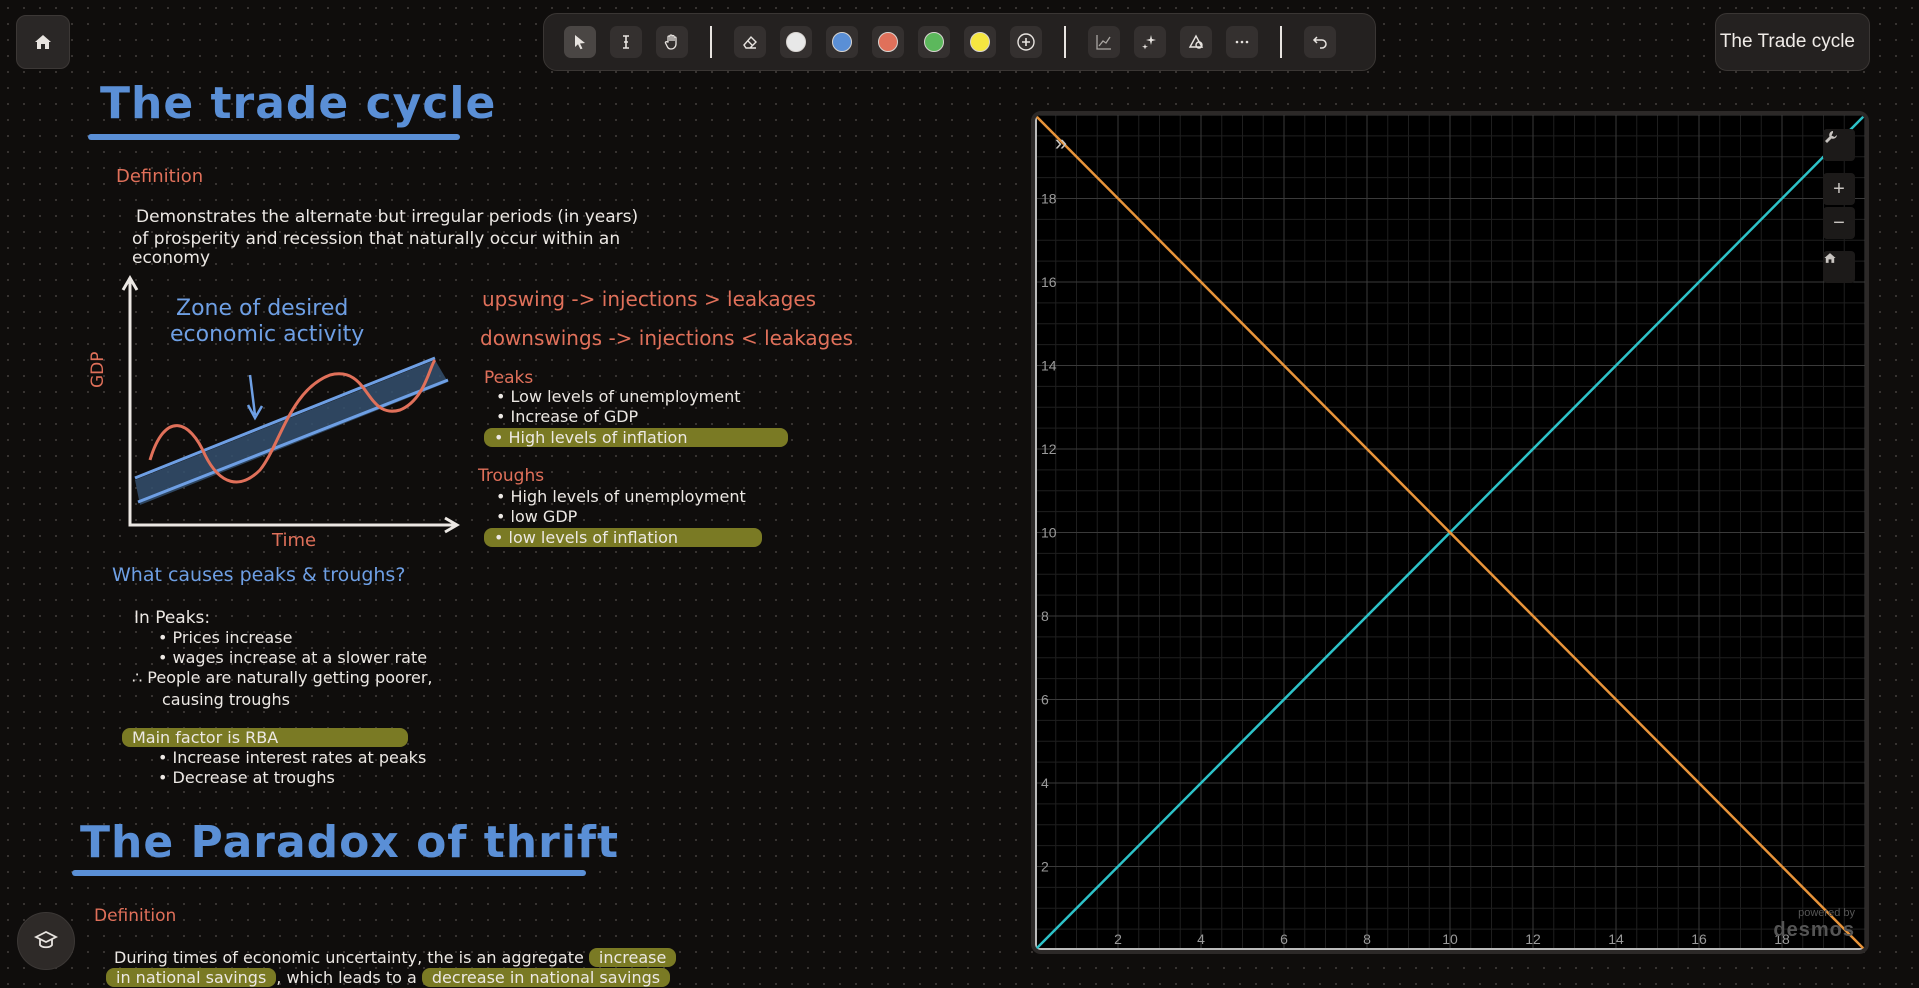 This screenshot has height=988, width=1919. I want to click on color-swatch-yellow, so click(980, 42).